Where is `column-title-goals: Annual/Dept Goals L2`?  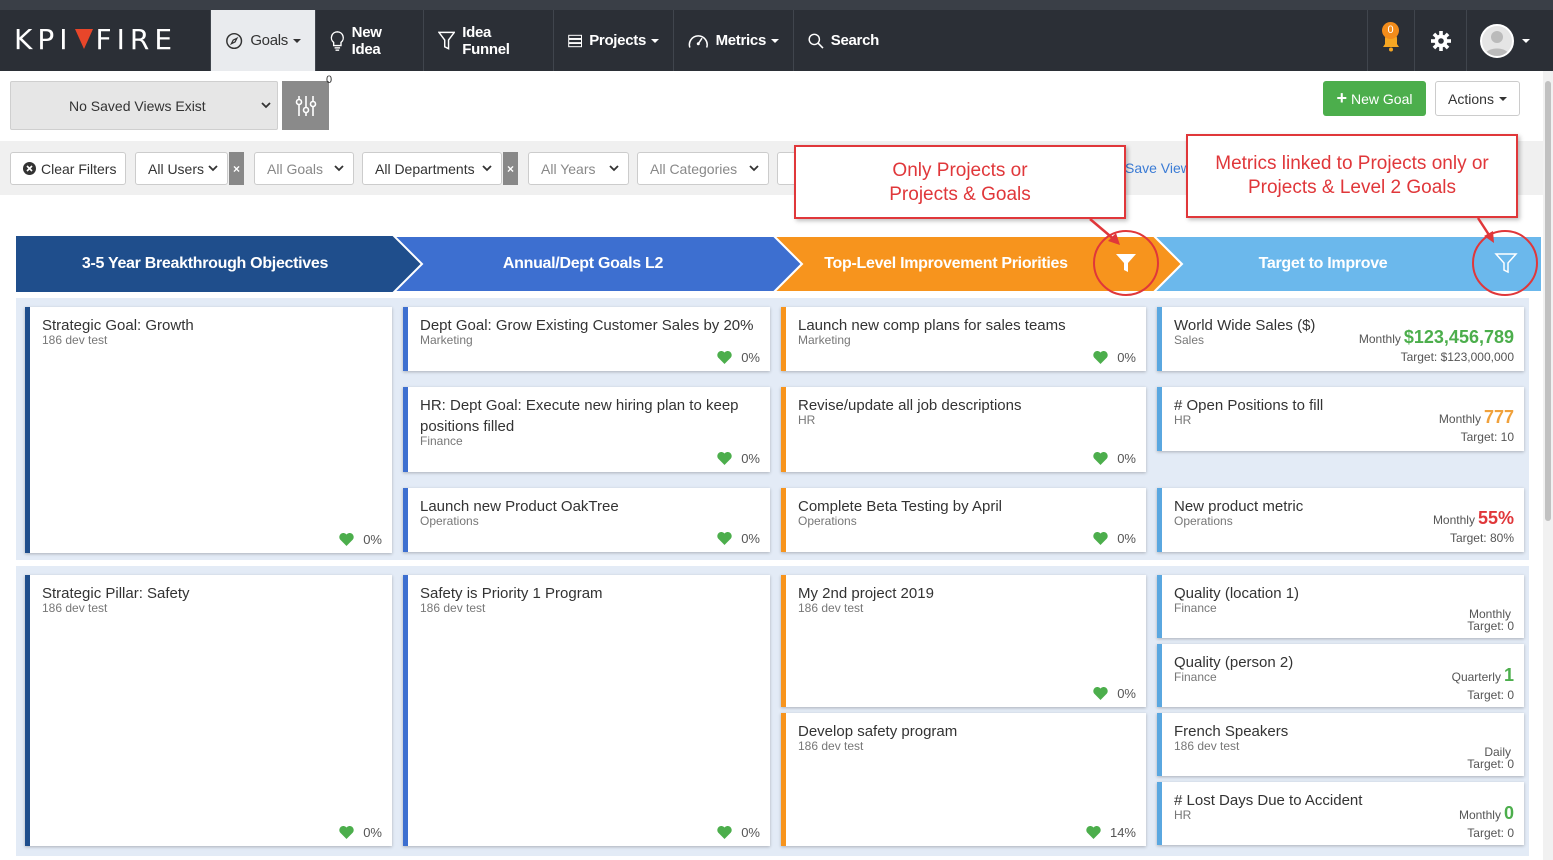
column-title-goals: Annual/Dept Goals L2 is located at coordinates (583, 263).